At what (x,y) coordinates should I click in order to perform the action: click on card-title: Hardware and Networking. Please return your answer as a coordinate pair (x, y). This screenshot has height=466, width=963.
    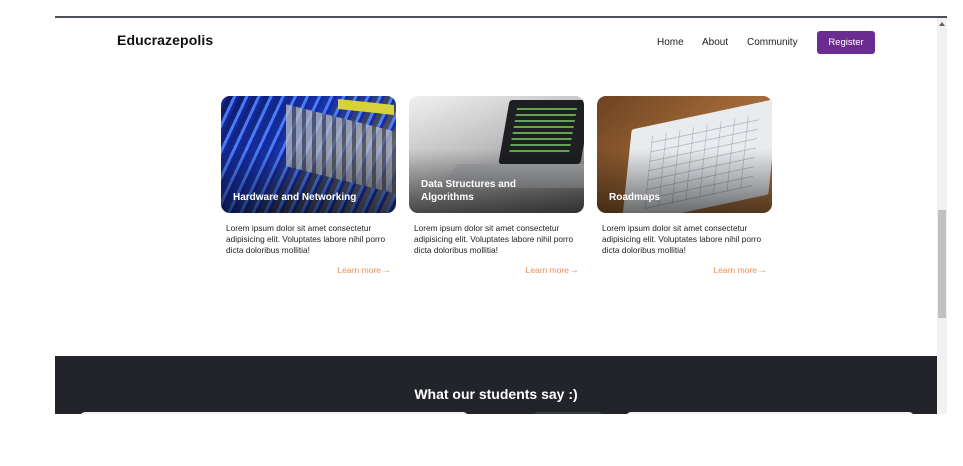
    Looking at the image, I should click on (295, 197).